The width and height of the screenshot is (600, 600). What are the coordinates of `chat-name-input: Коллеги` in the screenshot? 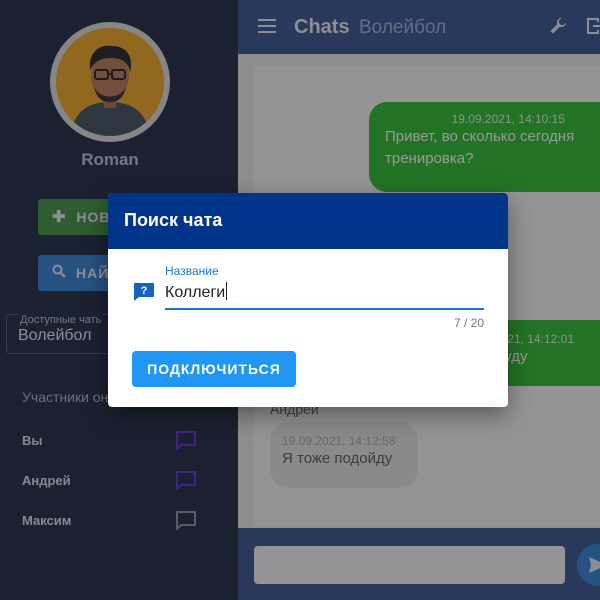 It's located at (196, 292).